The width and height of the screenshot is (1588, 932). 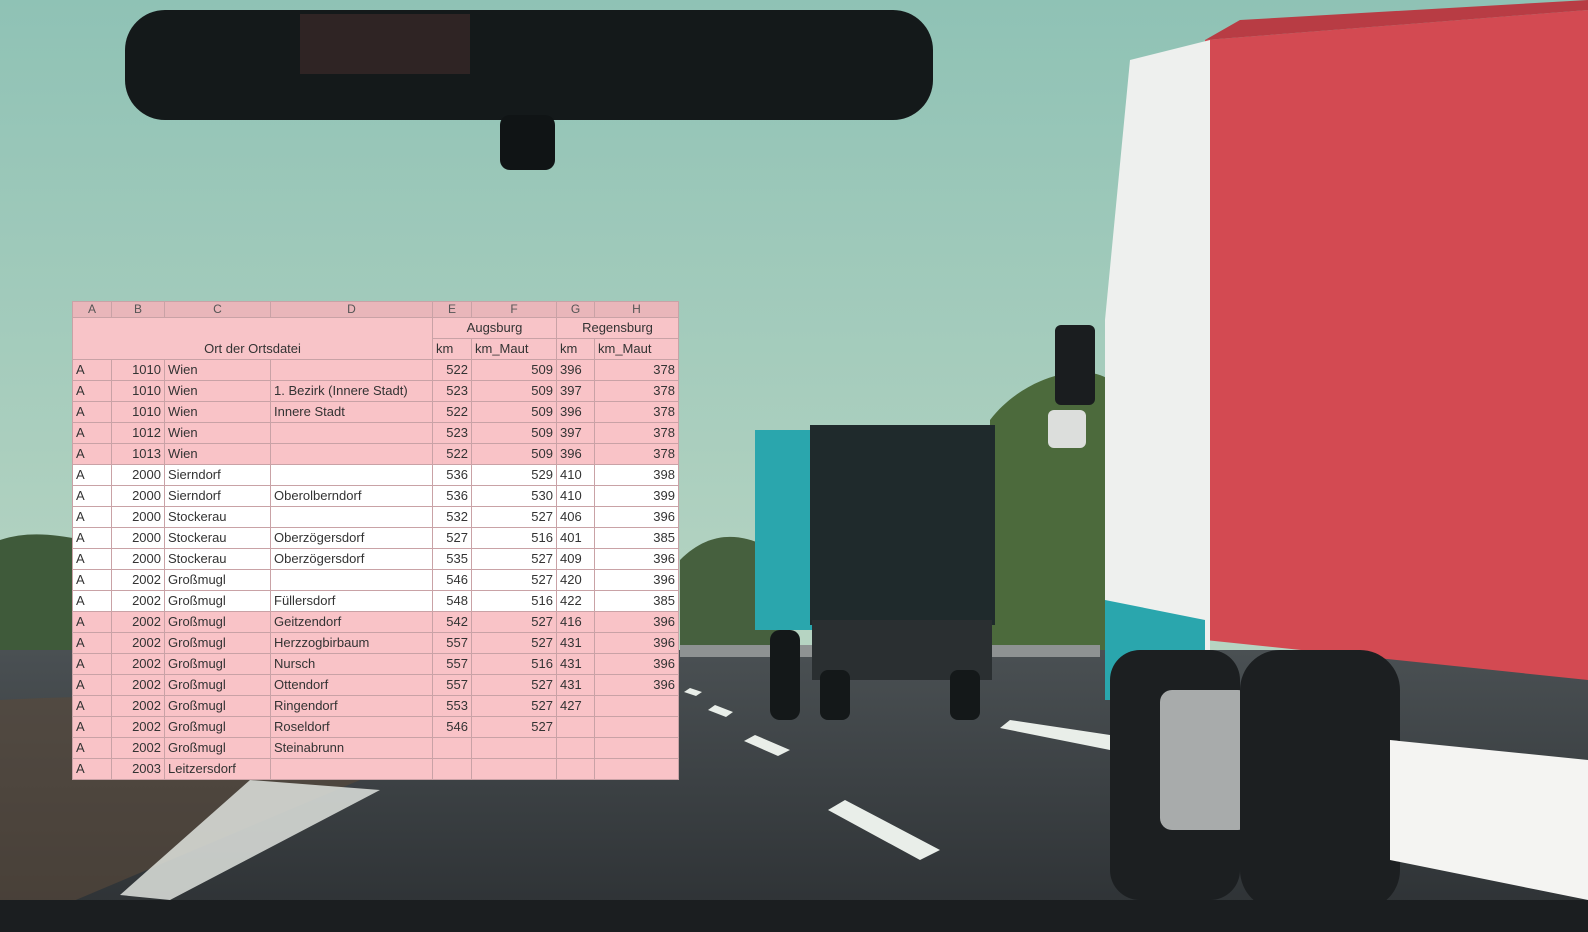 I want to click on cell-f: 509, so click(x=514, y=433).